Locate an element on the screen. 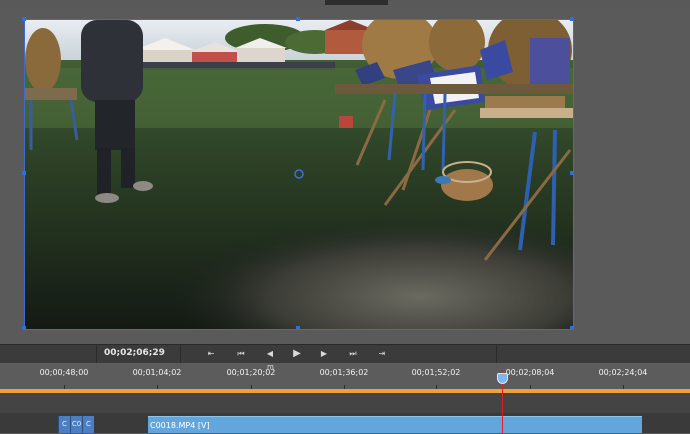 The width and height of the screenshot is (690, 434). ruler-timecode: 00;01;04;02 is located at coordinates (157, 372).